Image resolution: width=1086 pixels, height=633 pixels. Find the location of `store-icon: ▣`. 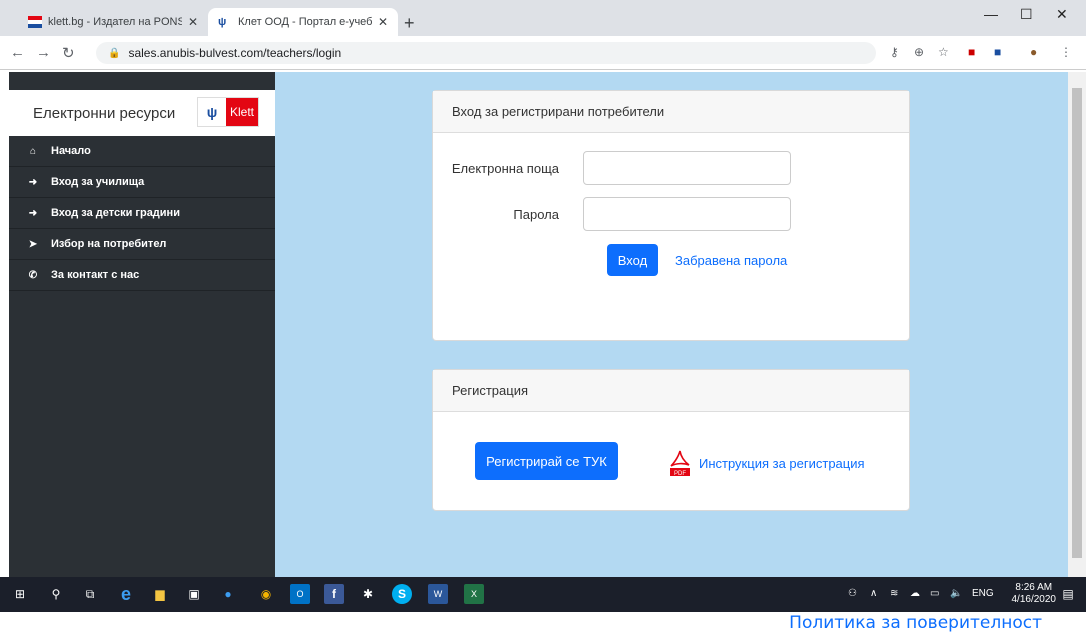

store-icon: ▣ is located at coordinates (194, 594).